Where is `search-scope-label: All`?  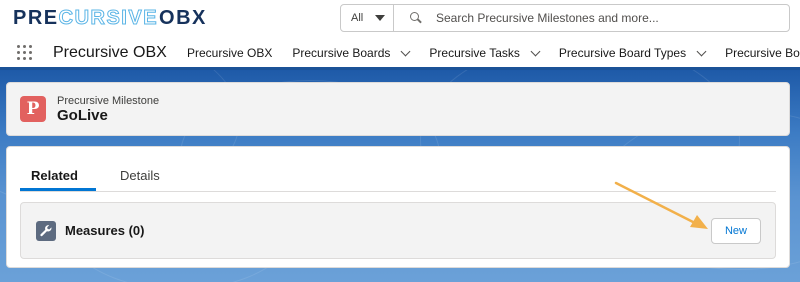 search-scope-label: All is located at coordinates (357, 18).